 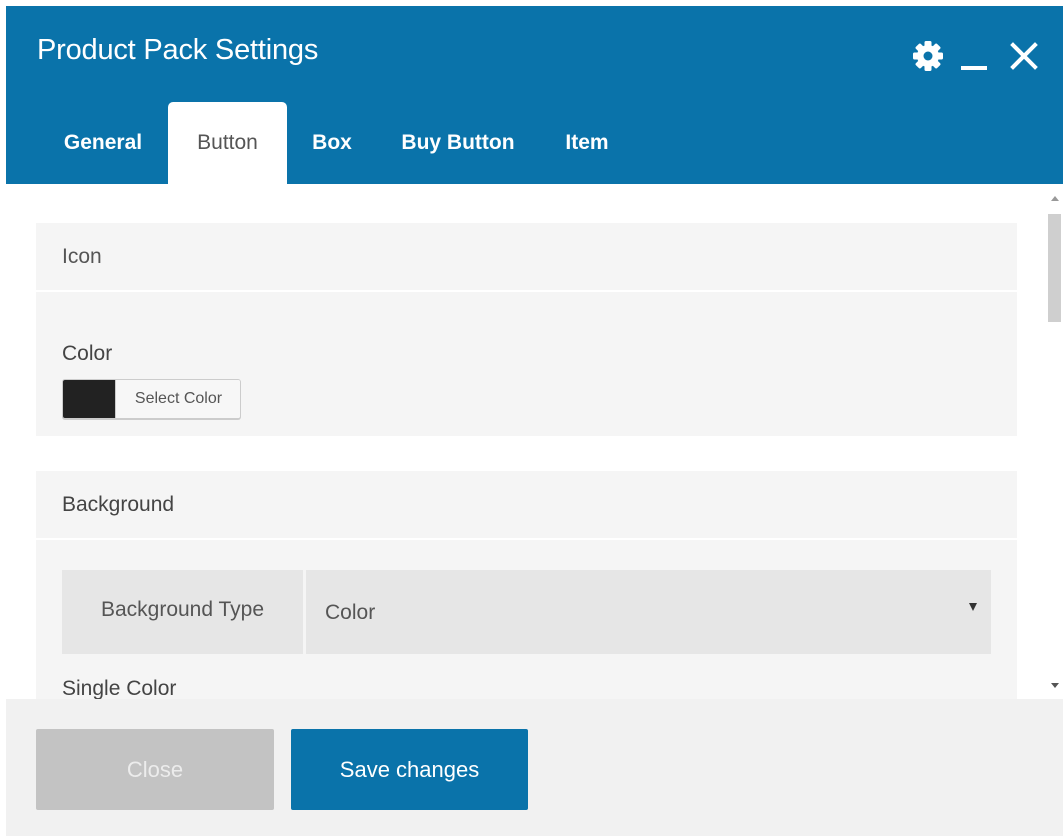 I want to click on content-scrollbar, so click(x=1054, y=441).